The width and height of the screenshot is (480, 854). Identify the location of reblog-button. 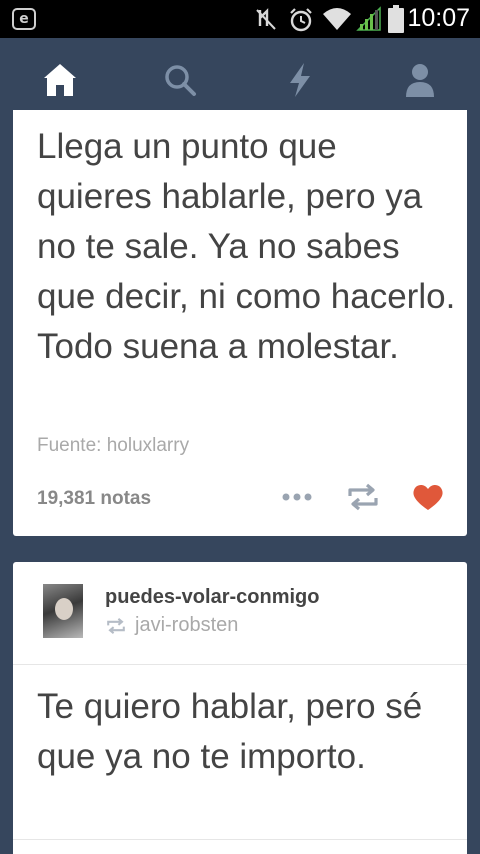
(363, 497).